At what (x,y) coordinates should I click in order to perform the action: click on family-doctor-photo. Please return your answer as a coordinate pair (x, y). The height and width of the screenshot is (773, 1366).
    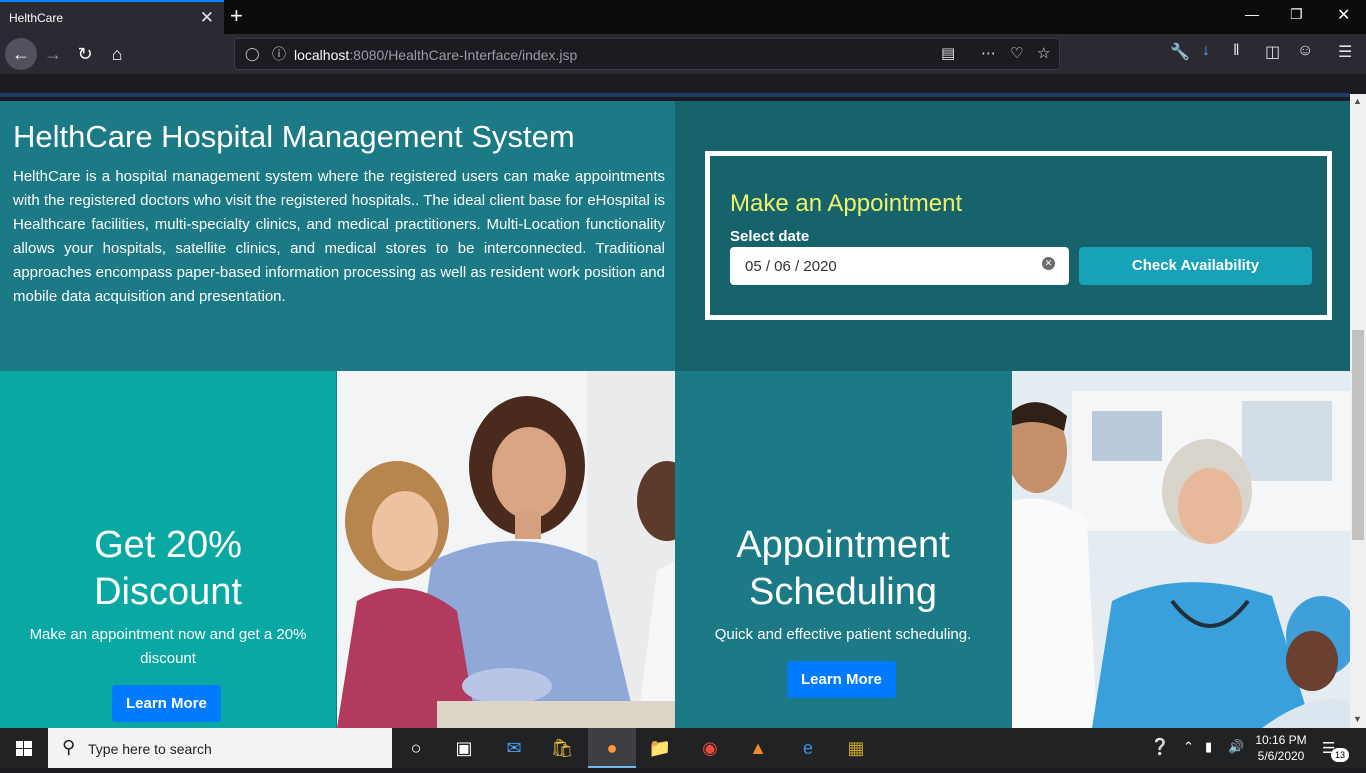
    Looking at the image, I should click on (506, 549).